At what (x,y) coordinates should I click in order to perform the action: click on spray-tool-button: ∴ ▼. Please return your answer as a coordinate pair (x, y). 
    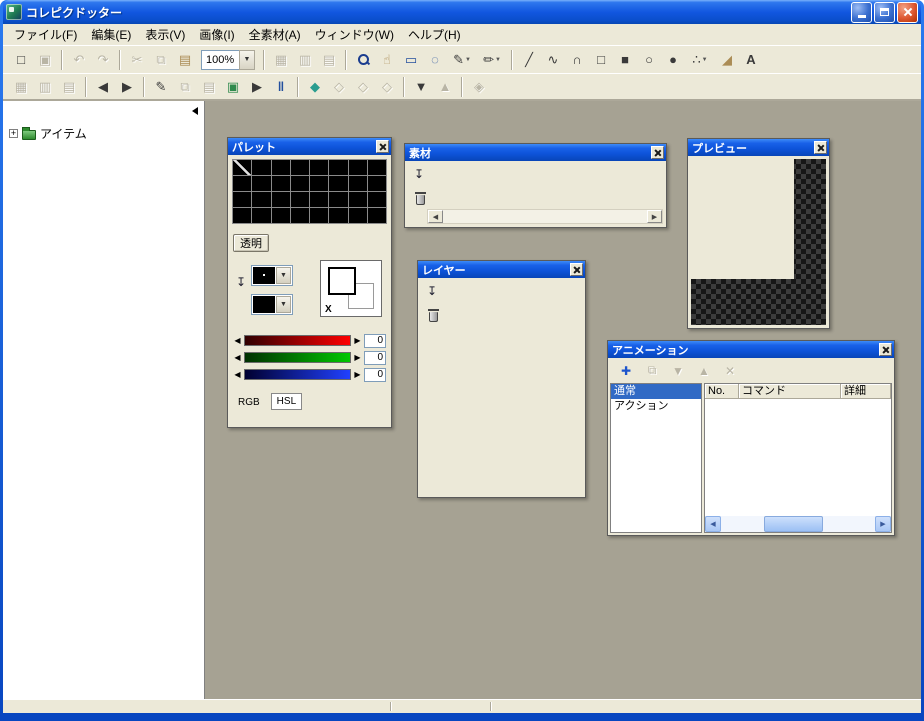
    Looking at the image, I should click on (700, 60).